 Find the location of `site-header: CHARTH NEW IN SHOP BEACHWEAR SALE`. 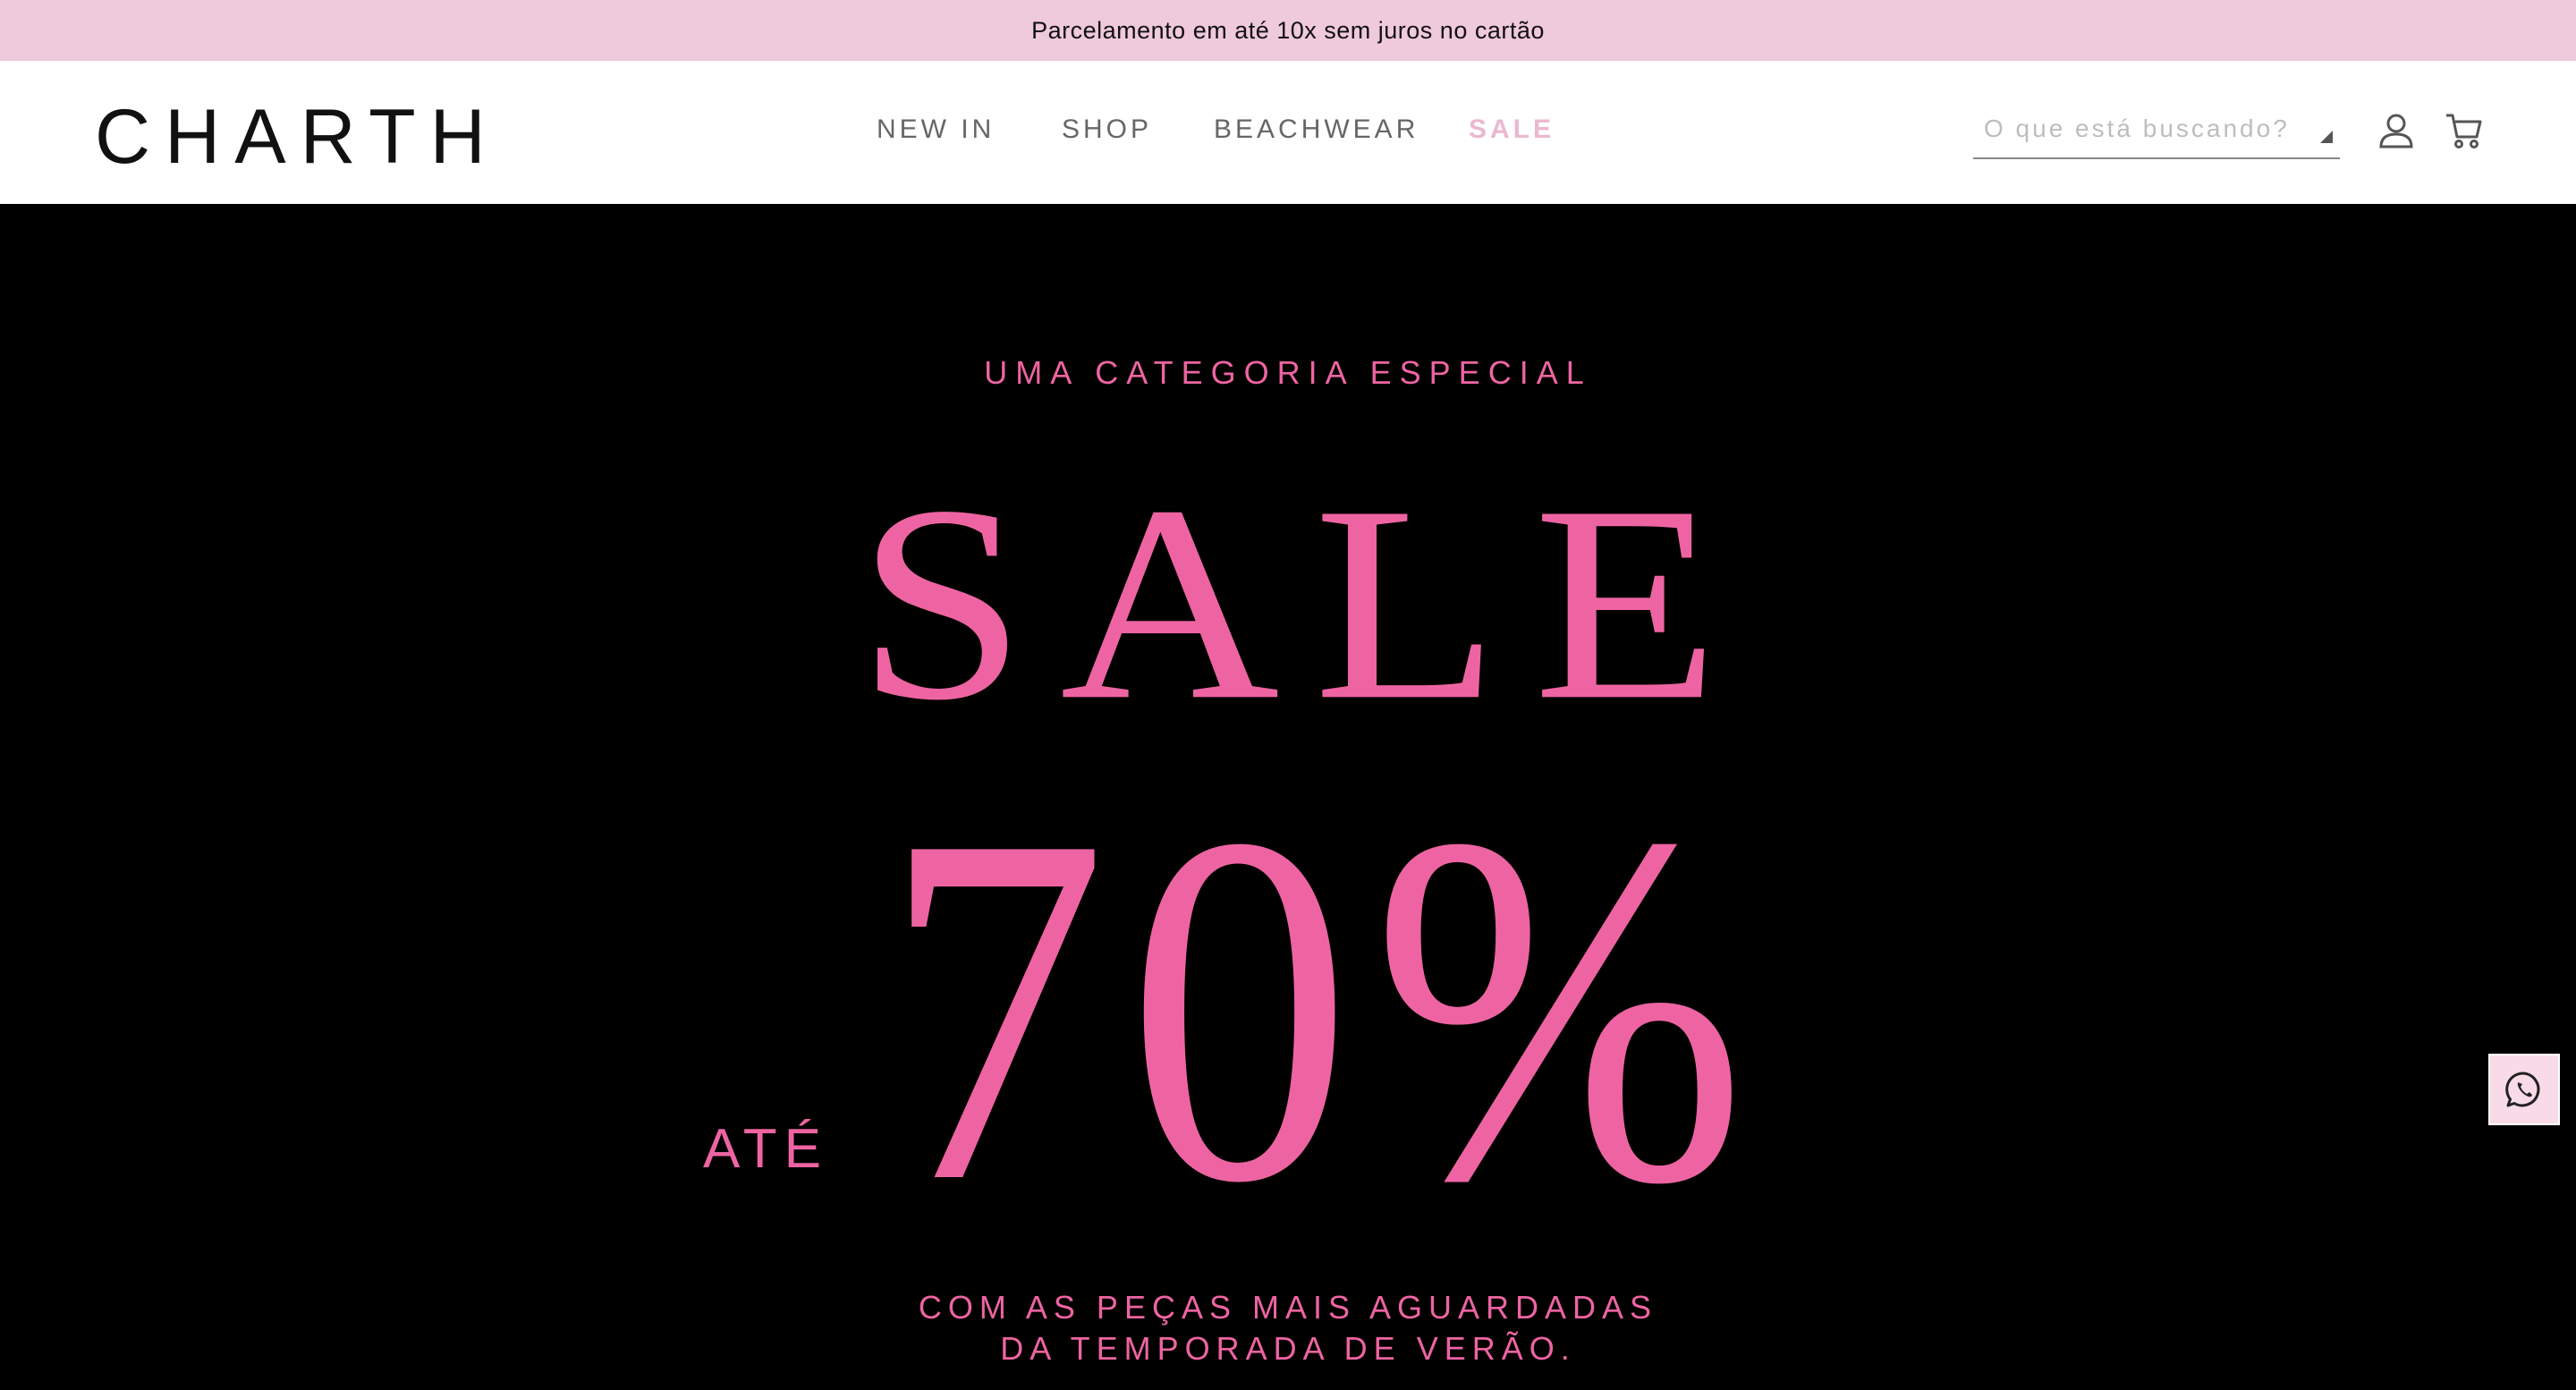

site-header: CHARTH NEW IN SHOP BEACHWEAR SALE is located at coordinates (1288, 132).